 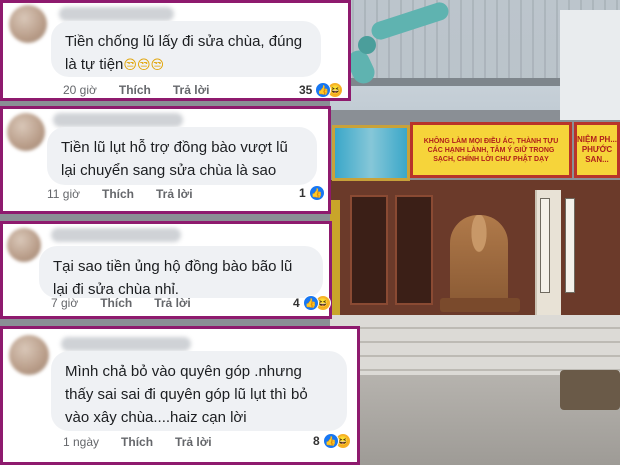 I want to click on unamused-emoji-icon: 😒😒😒, so click(x=144, y=65).